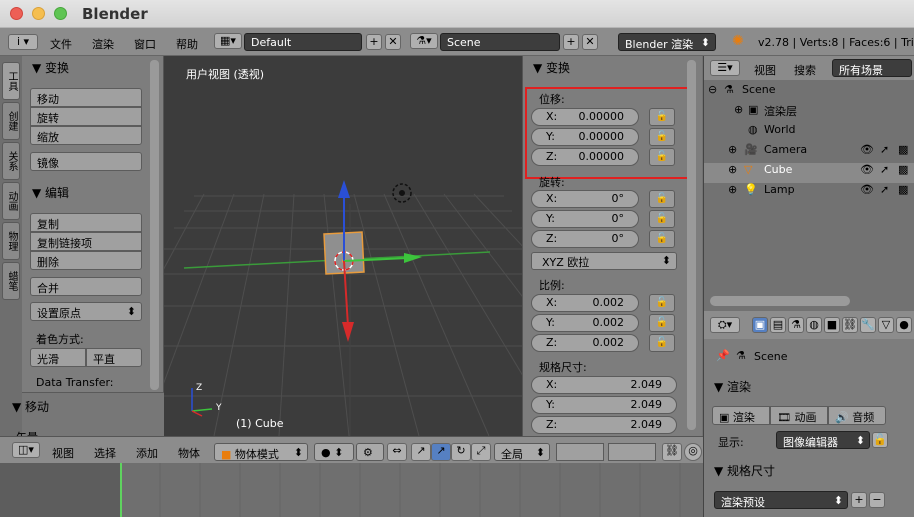 Image resolution: width=914 pixels, height=517 pixels. Describe the element at coordinates (86, 116) in the screenshot. I see `rotate-button: 旋转` at that location.